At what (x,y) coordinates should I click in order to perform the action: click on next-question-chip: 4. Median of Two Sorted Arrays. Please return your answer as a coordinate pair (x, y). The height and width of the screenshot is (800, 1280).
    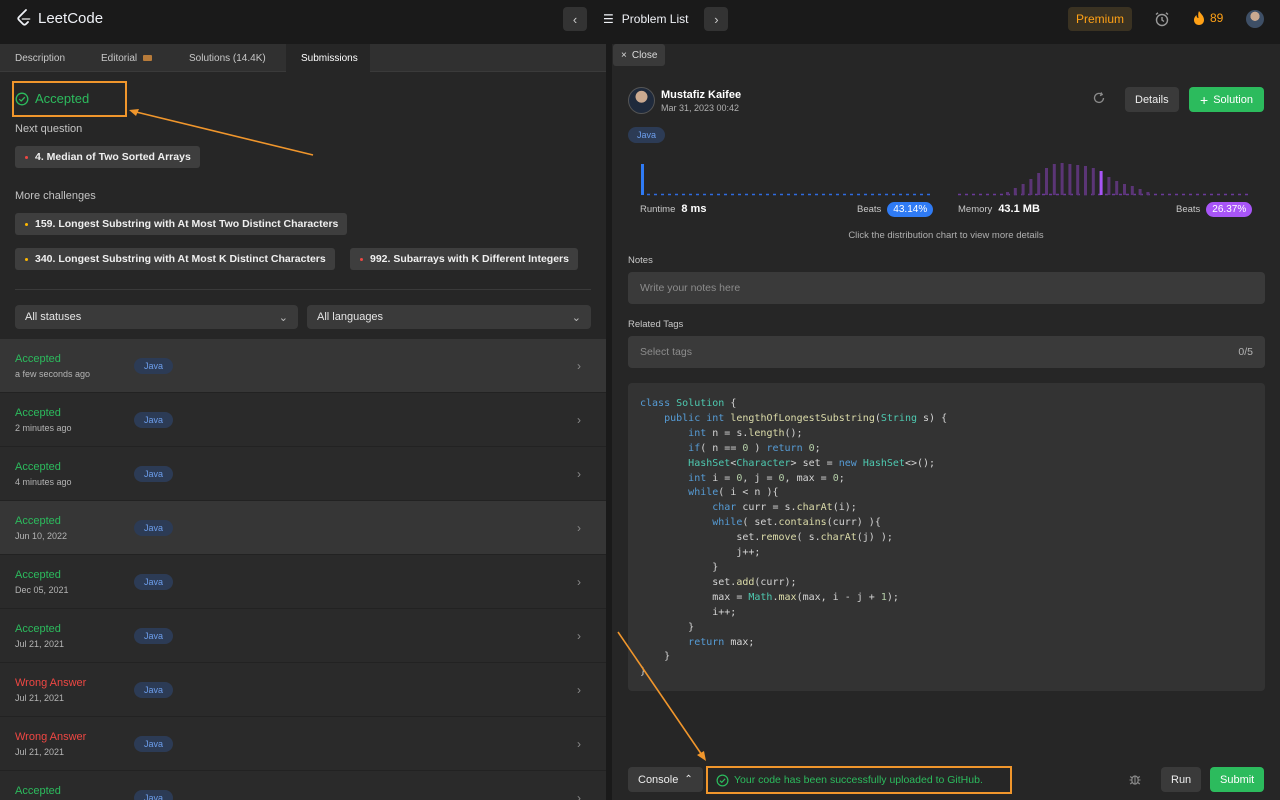
    Looking at the image, I should click on (107, 157).